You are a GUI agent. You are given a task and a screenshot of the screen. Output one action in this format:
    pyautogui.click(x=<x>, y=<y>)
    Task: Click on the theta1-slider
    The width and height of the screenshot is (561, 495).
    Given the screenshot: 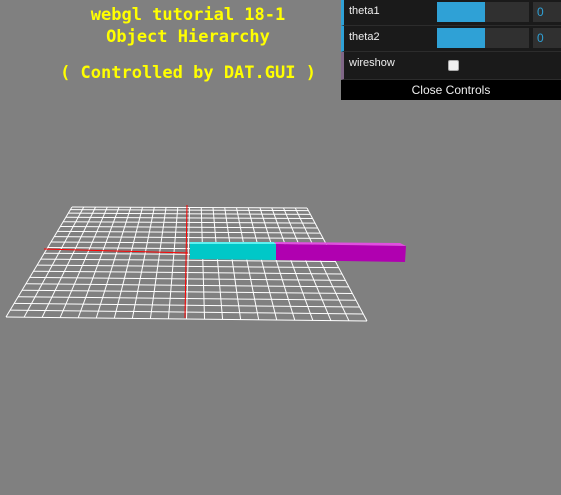 What is the action you would take?
    pyautogui.click(x=483, y=12)
    